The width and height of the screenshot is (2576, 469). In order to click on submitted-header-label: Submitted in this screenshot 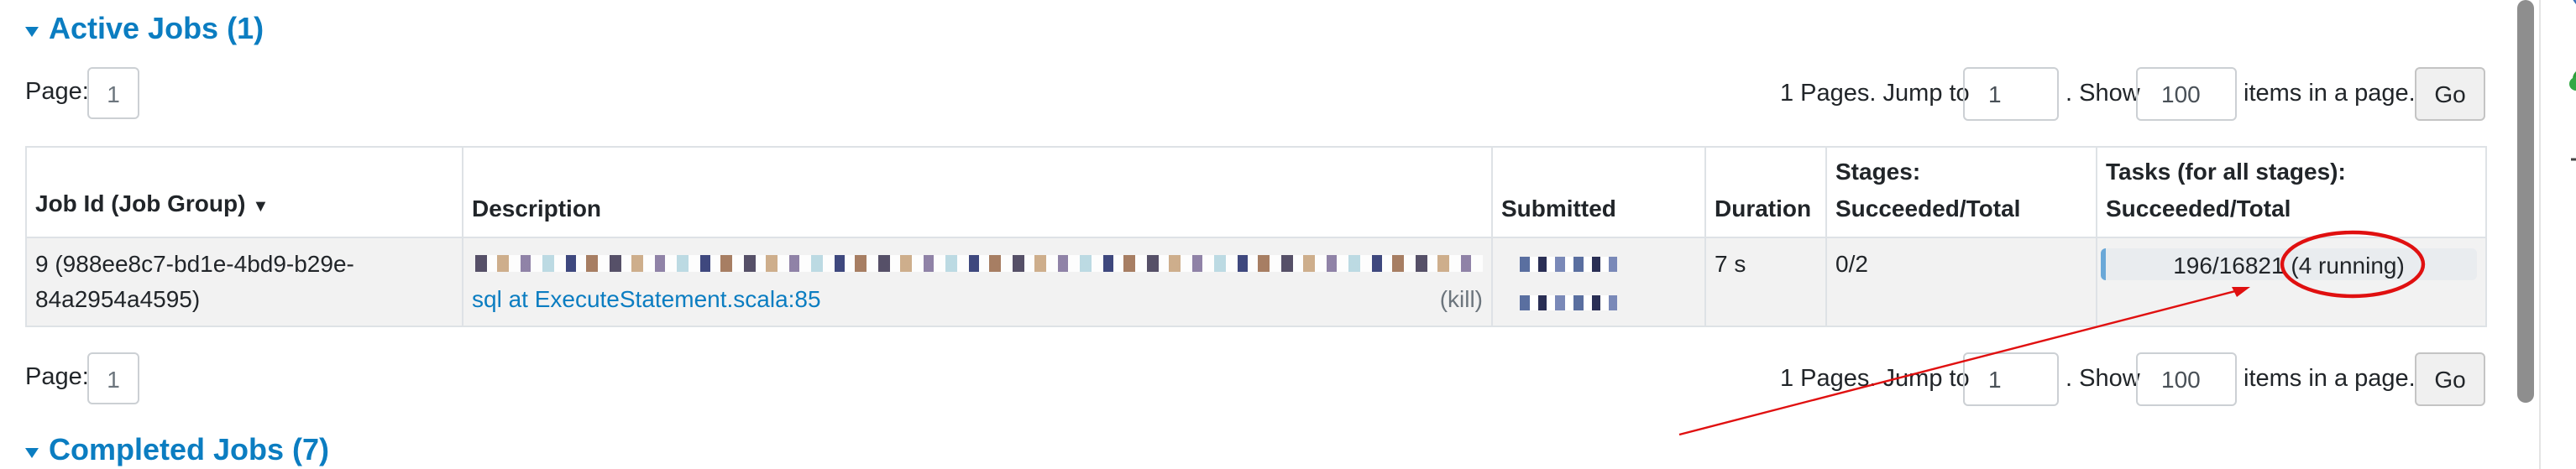, I will do `click(1558, 208)`.